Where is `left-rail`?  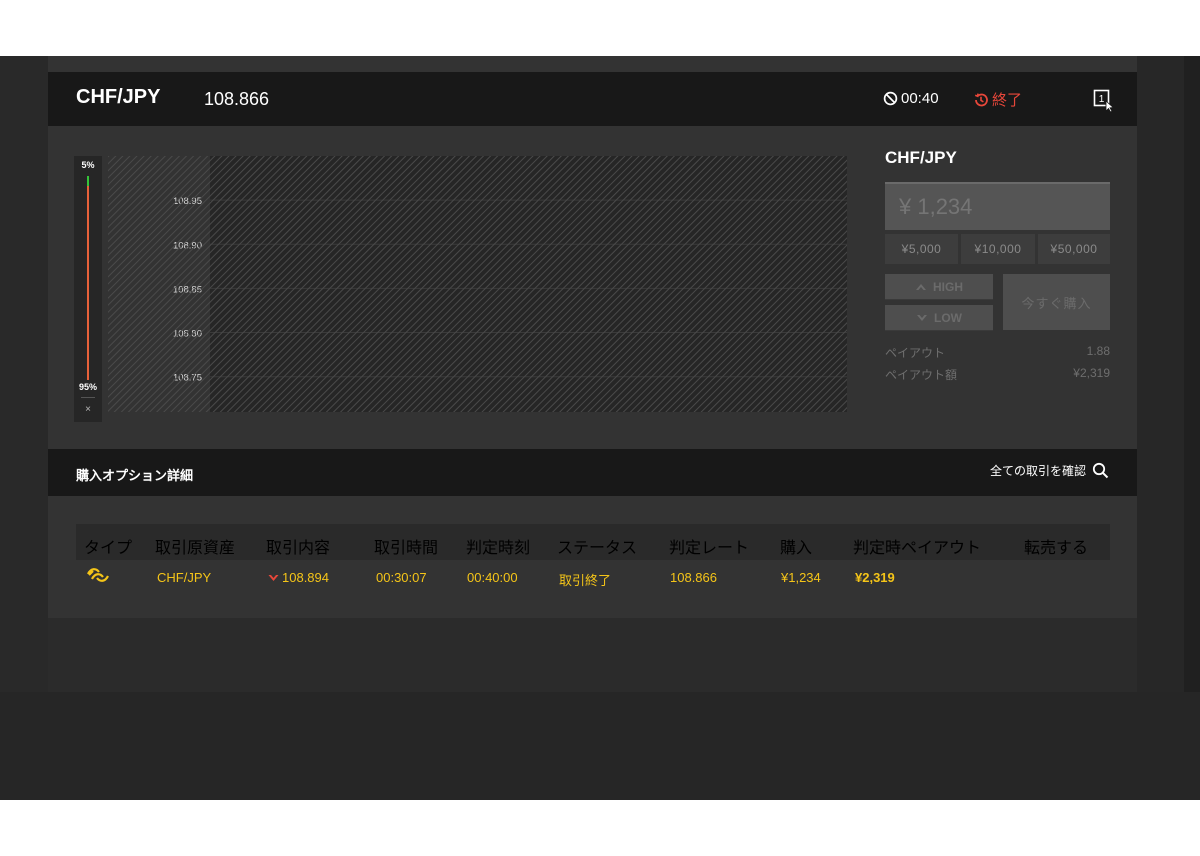
left-rail is located at coordinates (24, 374).